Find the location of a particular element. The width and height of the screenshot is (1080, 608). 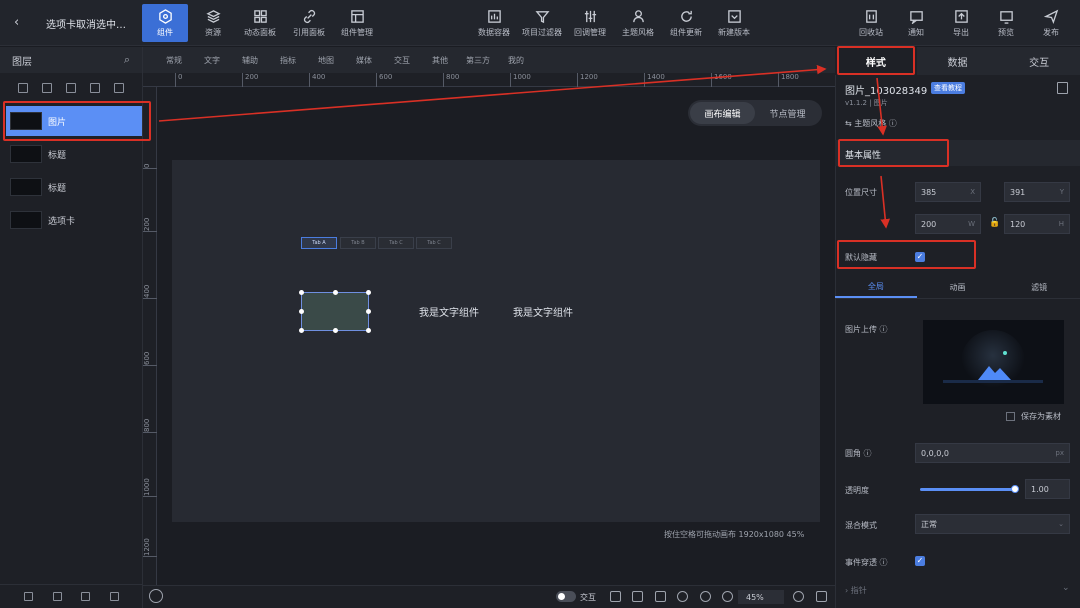

category-tab: 媒体 is located at coordinates (364, 60).